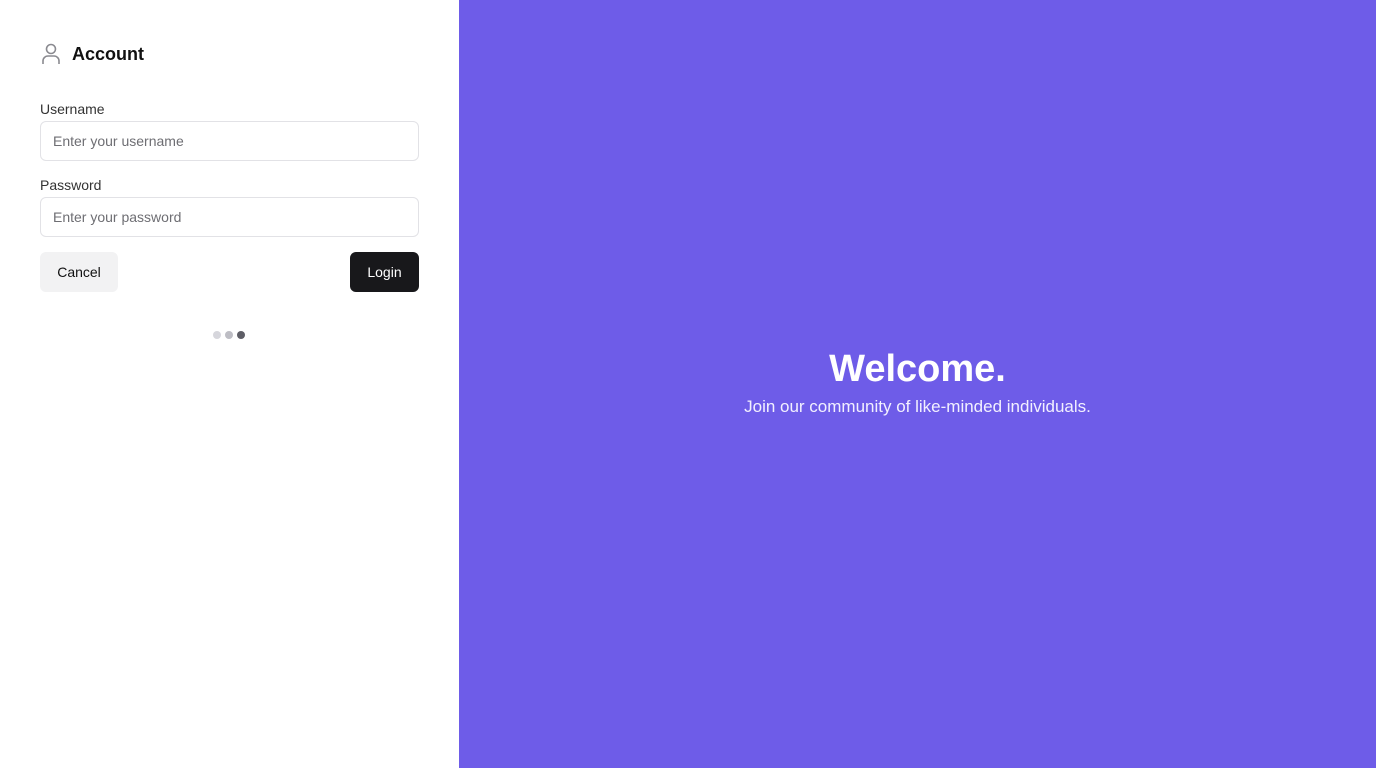 This screenshot has height=768, width=1376. Describe the element at coordinates (229, 217) in the screenshot. I see `password-input` at that location.